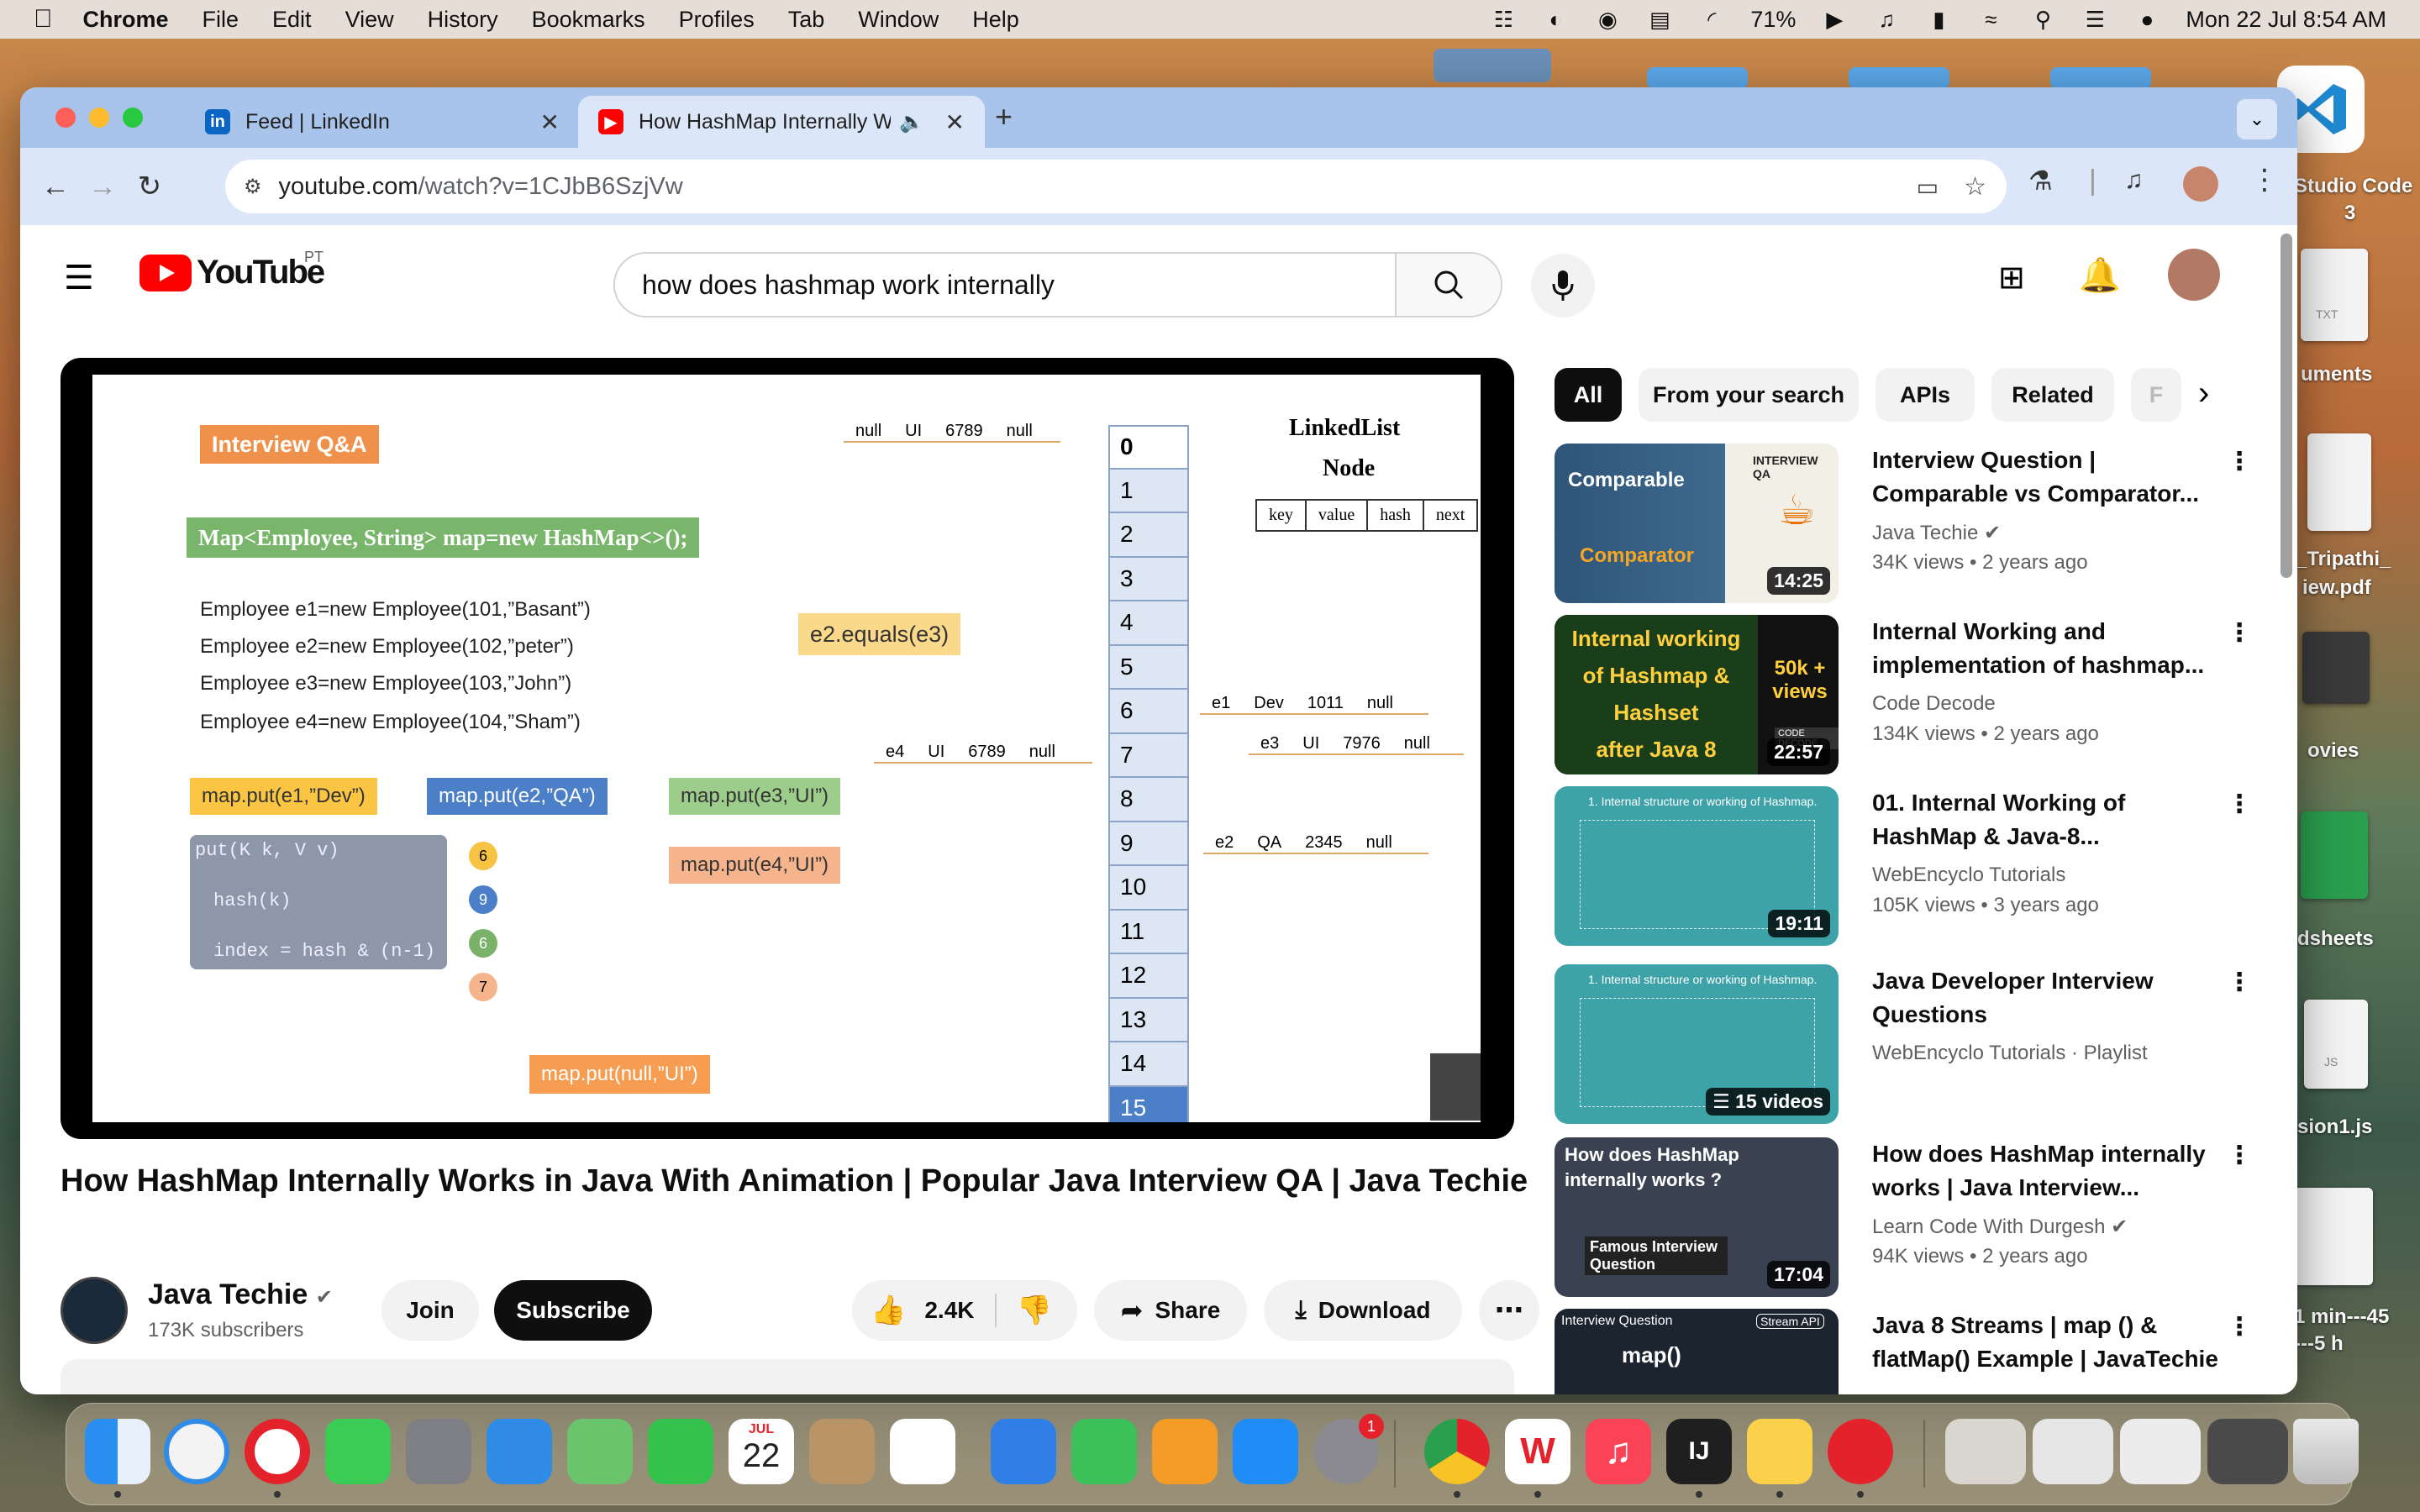  I want to click on channel-avatar, so click(94, 1310).